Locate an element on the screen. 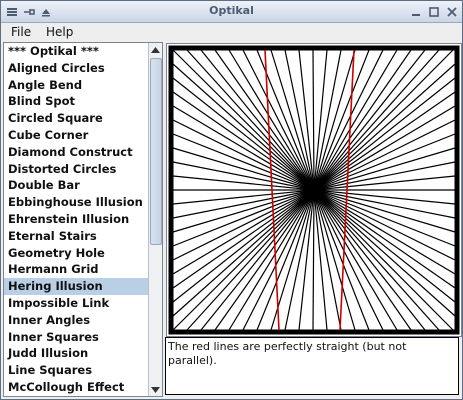 This screenshot has height=400, width=463. list-item: *** Optikal *** is located at coordinates (76, 51).